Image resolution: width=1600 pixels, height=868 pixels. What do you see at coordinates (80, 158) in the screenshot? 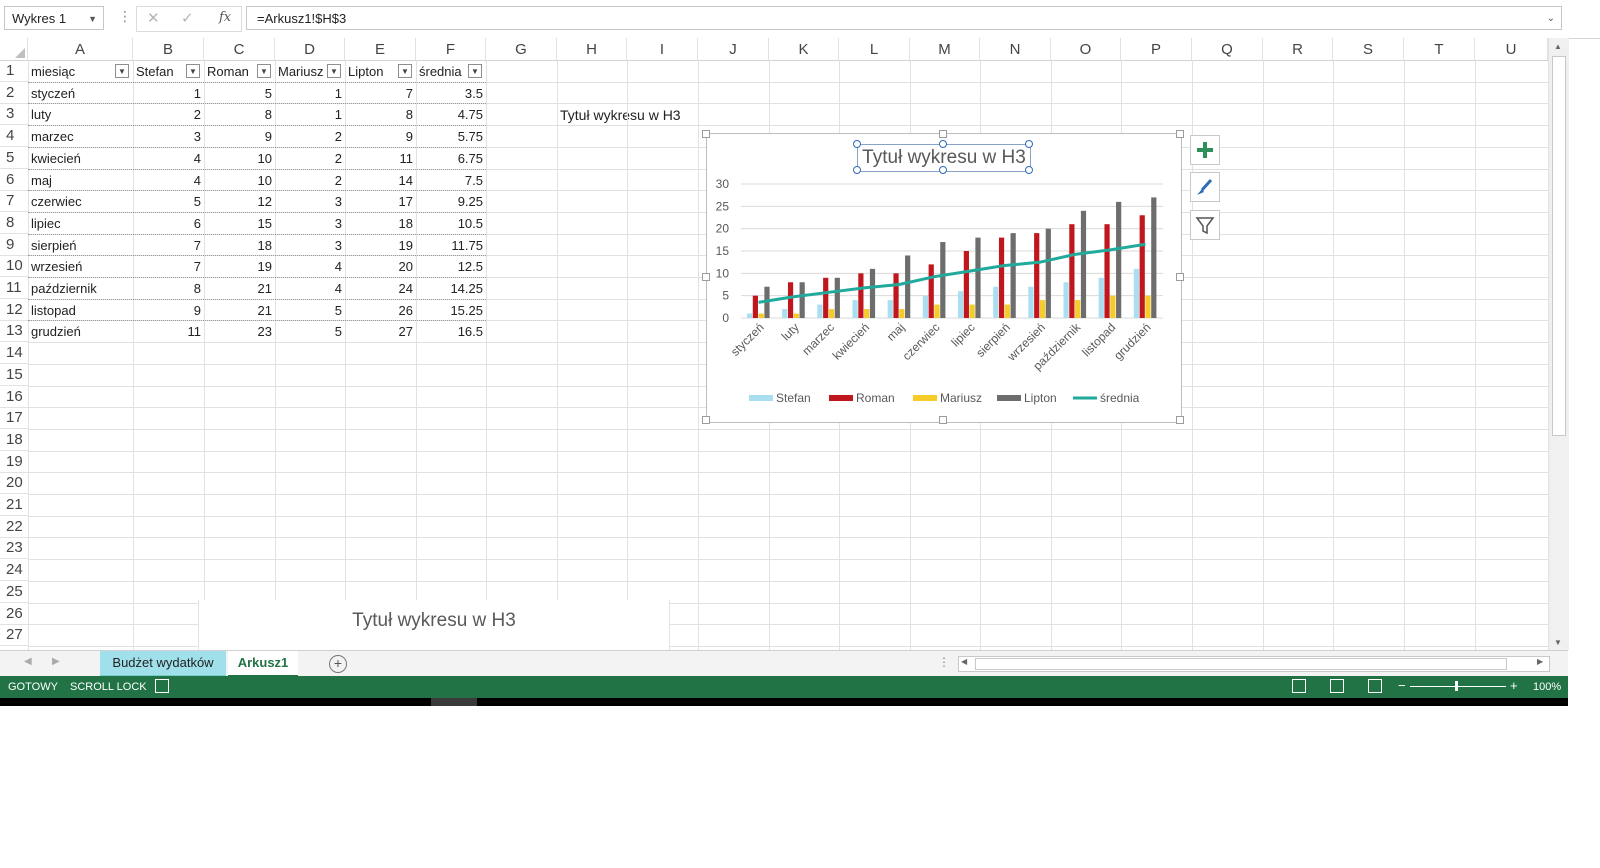
I see `table-cell: kwiecień` at bounding box center [80, 158].